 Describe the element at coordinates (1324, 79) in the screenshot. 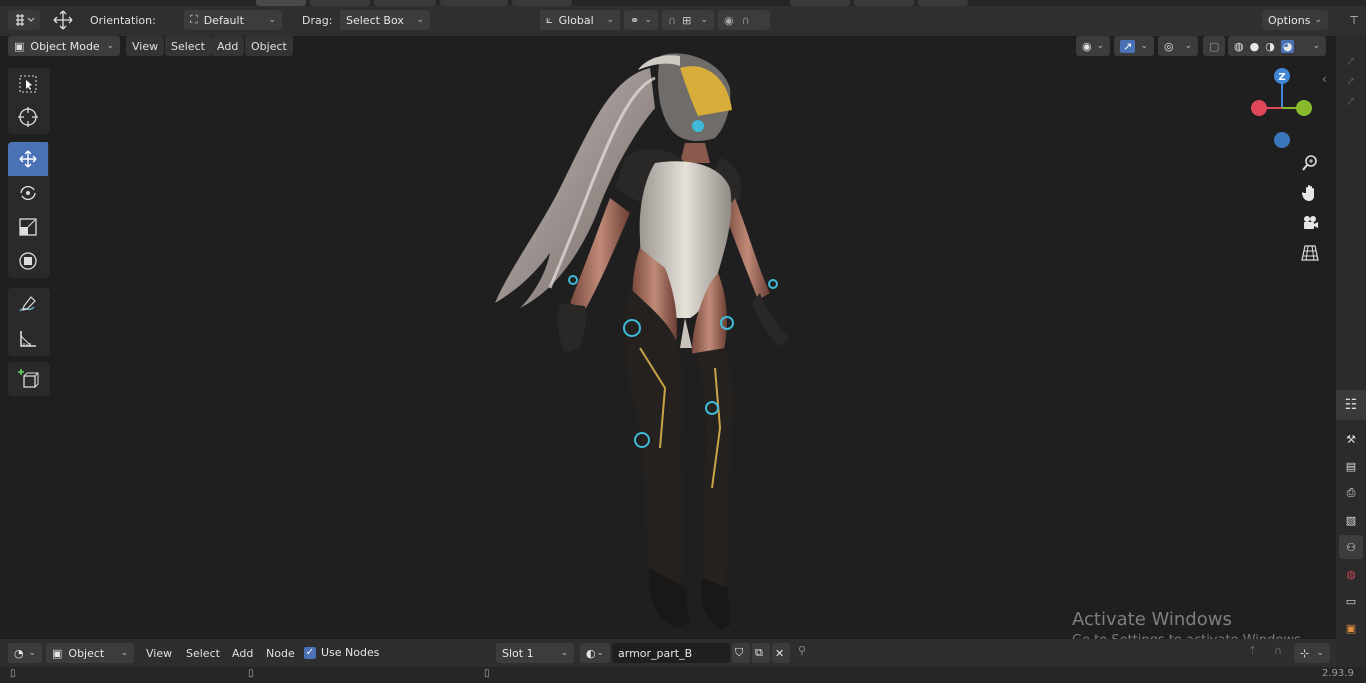

I see `sidebar-expand-icon: ‹` at that location.